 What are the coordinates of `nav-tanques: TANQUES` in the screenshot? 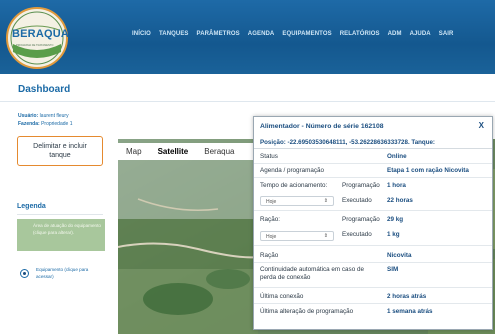 It's located at (174, 34).